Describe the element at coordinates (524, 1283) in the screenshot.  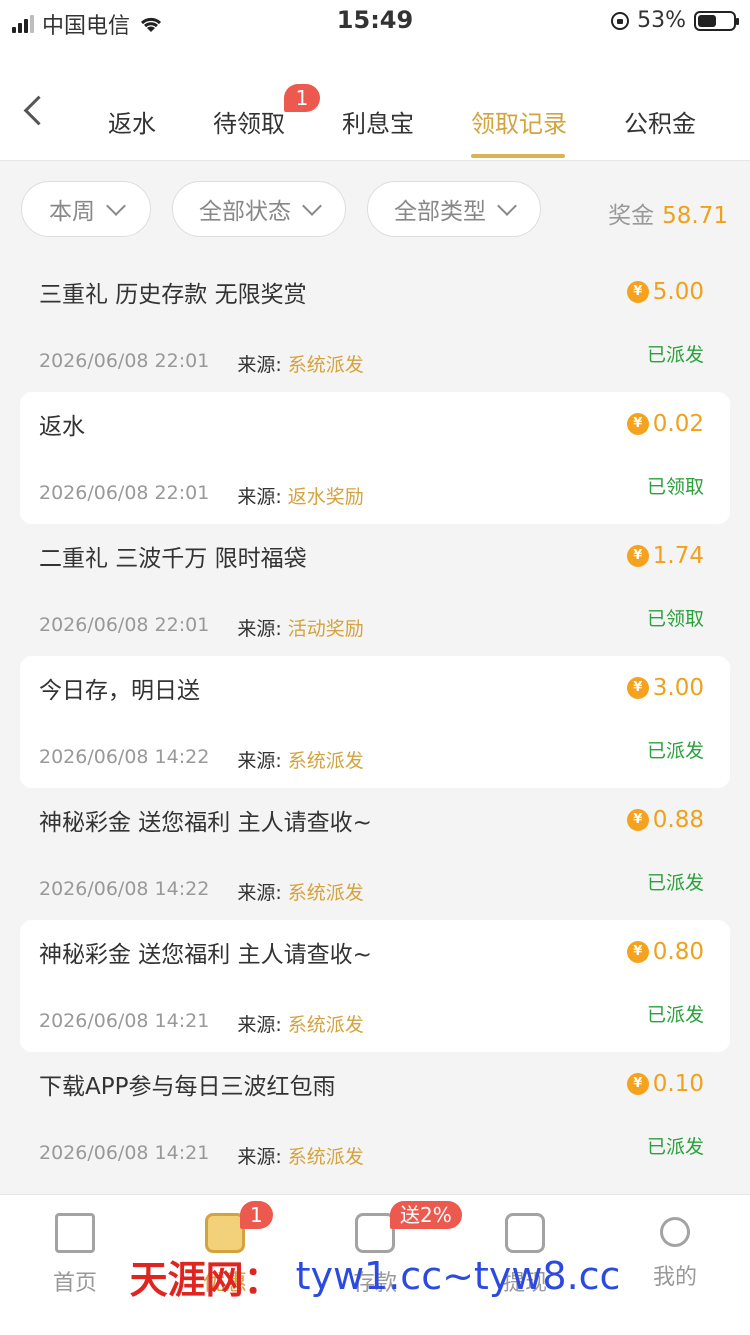
I see `tab-withdraw-label: 提现` at that location.